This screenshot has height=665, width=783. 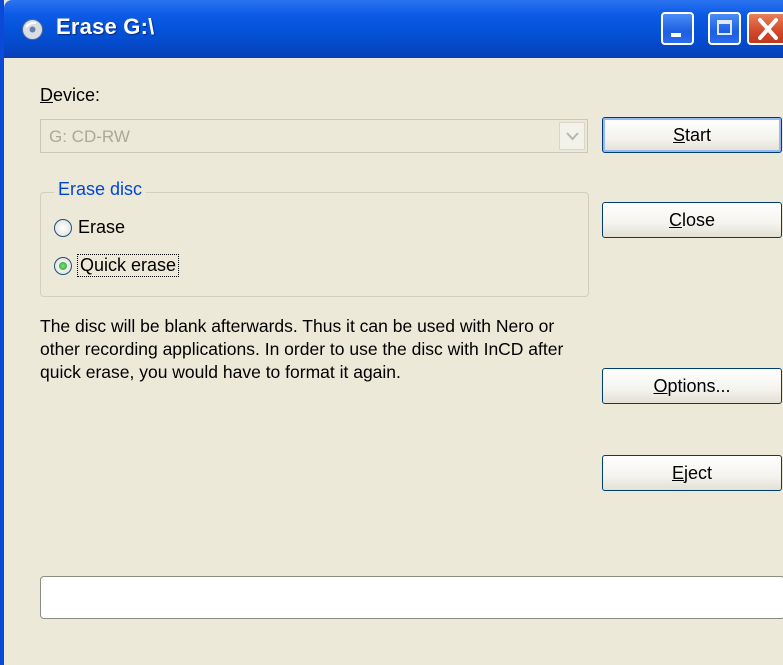 I want to click on device-select-value: G: CD-RW, so click(x=89, y=136).